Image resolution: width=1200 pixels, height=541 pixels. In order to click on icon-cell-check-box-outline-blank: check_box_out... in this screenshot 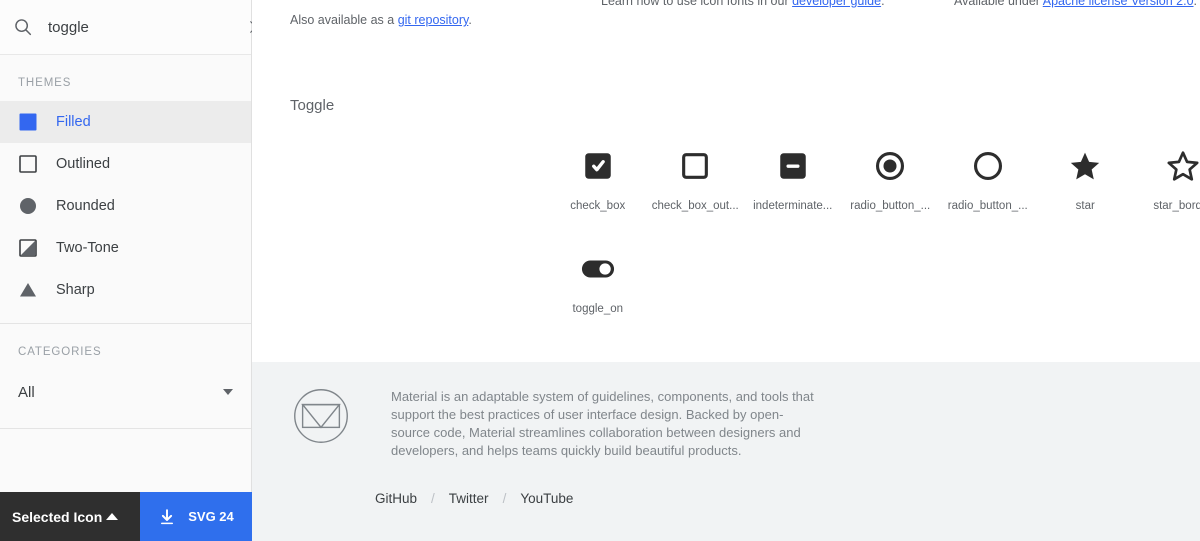, I will do `click(696, 176)`.